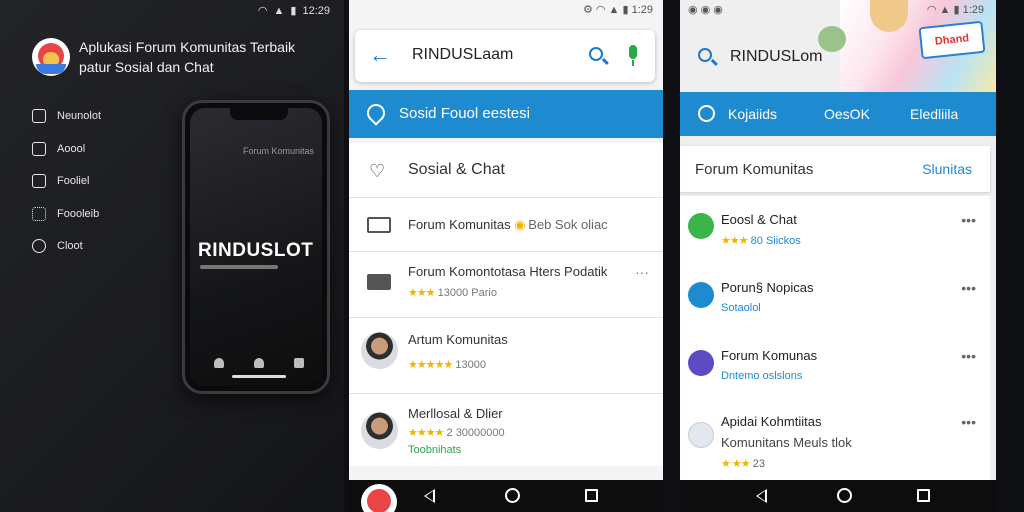 This screenshot has width=1024, height=512. I want to click on menu-label: Cloot, so click(70, 246).